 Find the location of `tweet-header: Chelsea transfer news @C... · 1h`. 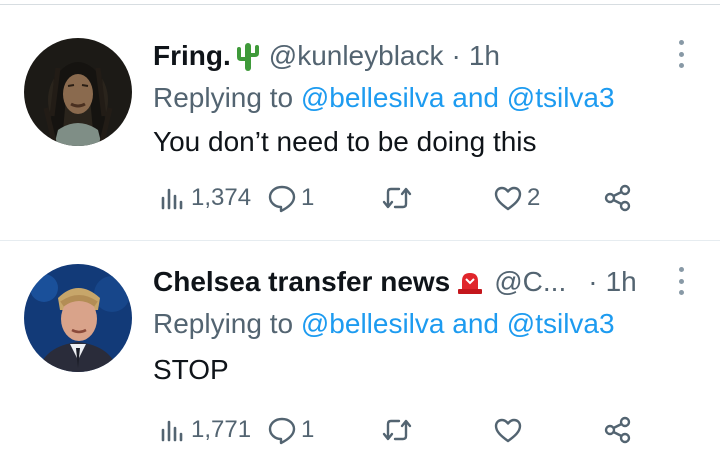

tweet-header: Chelsea transfer news @C... · 1h is located at coordinates (395, 282).